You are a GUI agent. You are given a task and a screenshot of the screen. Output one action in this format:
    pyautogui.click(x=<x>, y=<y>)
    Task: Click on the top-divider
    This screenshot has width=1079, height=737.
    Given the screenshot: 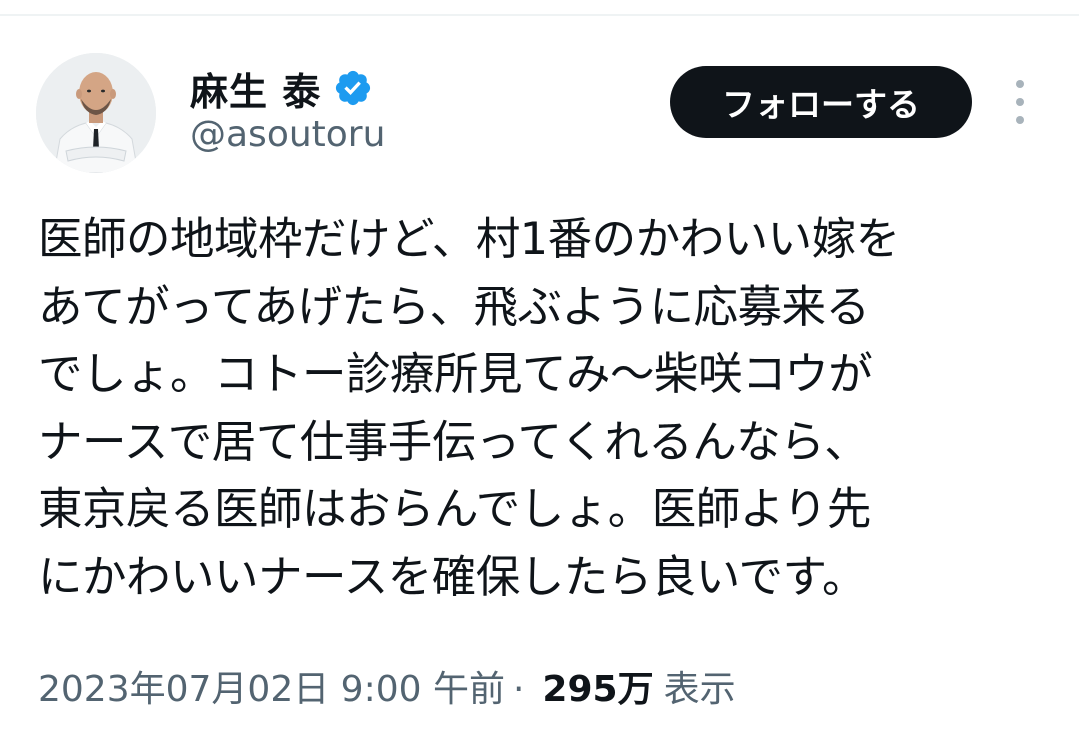 What is the action you would take?
    pyautogui.click(x=539, y=15)
    